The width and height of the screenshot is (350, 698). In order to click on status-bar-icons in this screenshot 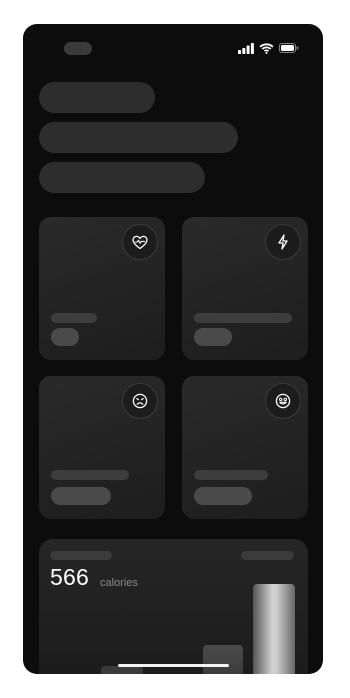, I will do `click(268, 48)`.